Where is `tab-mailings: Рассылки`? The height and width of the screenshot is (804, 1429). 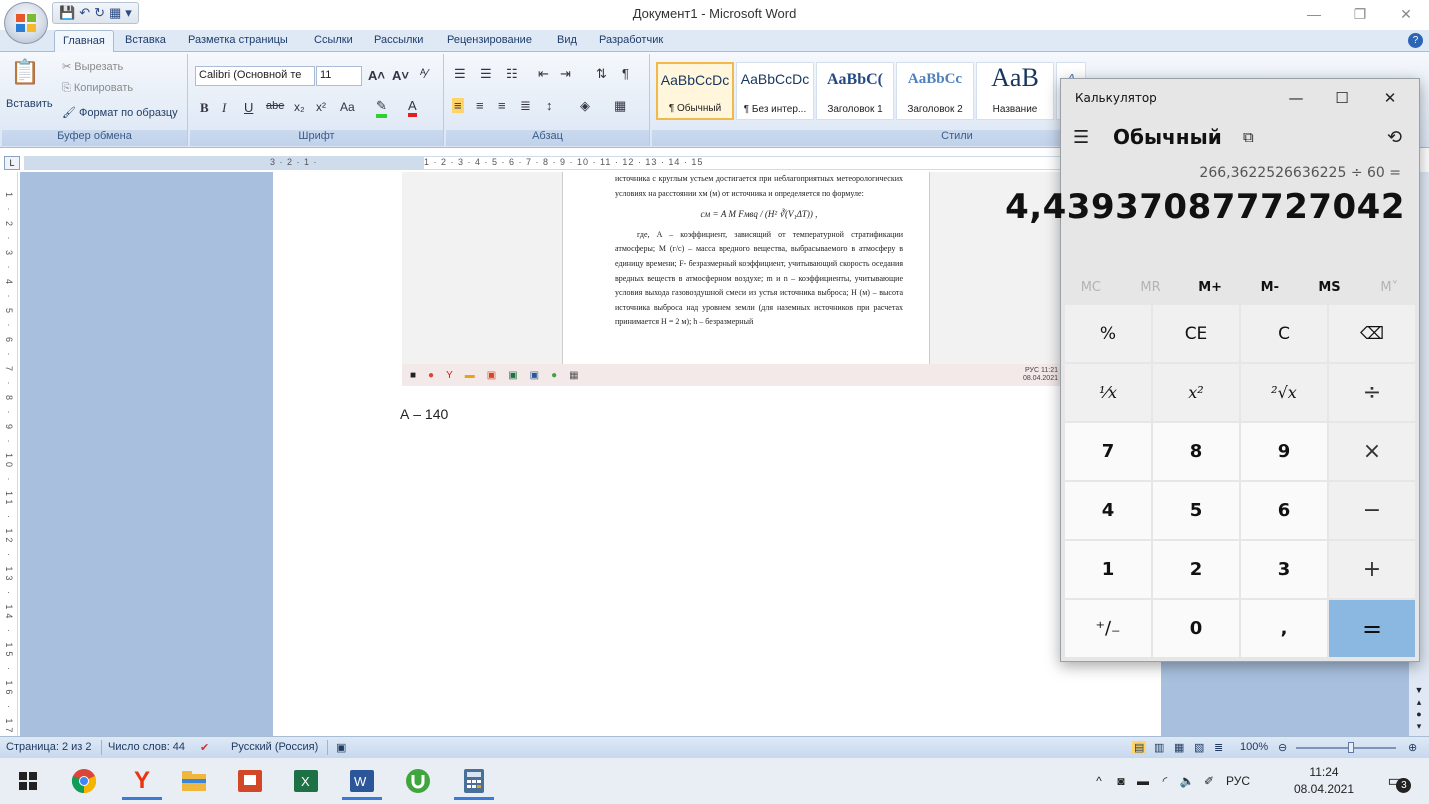
tab-mailings: Рассылки is located at coordinates (398, 40).